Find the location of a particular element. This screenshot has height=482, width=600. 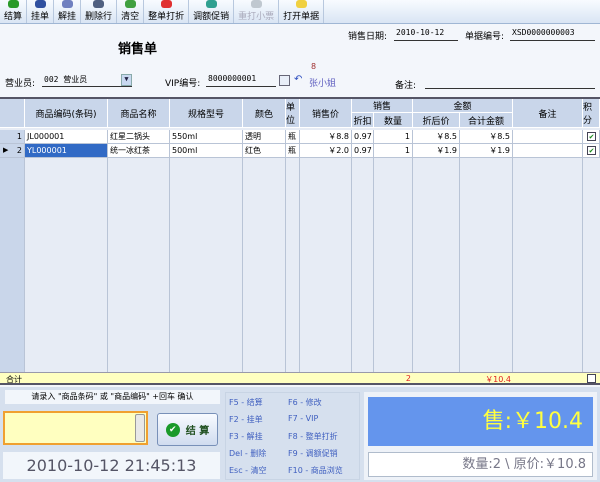

date-field: 2010-10-12 is located at coordinates (426, 34).